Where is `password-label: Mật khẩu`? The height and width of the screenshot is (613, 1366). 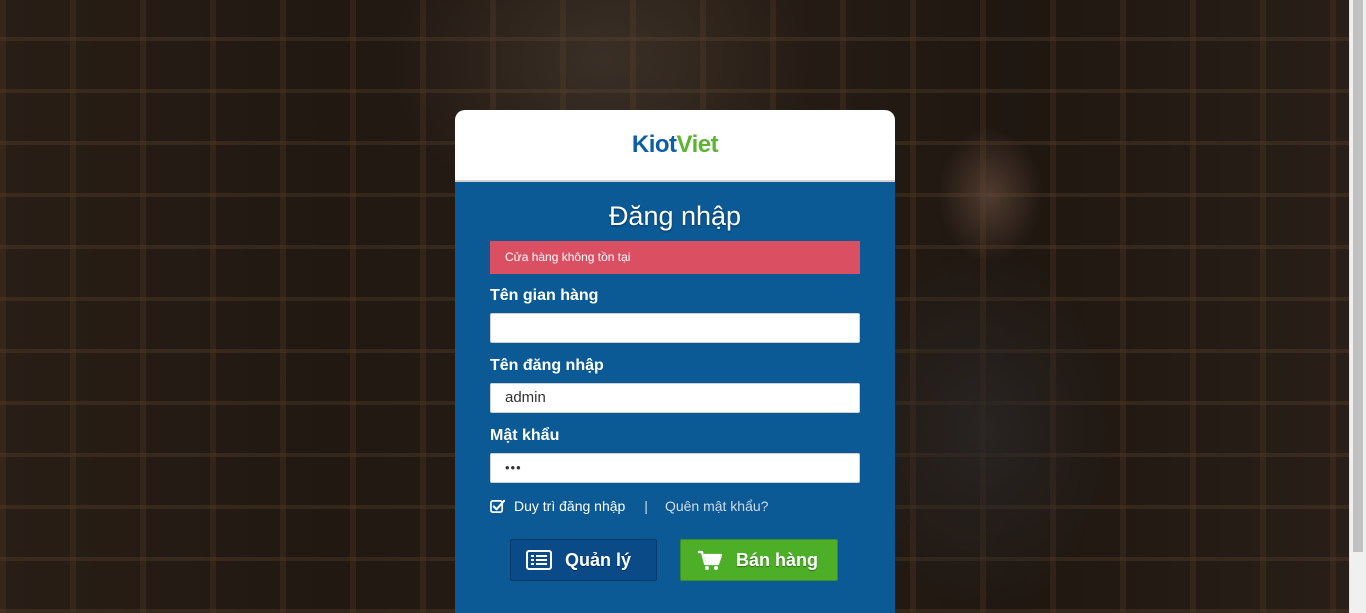 password-label: Mật khẩu is located at coordinates (525, 435).